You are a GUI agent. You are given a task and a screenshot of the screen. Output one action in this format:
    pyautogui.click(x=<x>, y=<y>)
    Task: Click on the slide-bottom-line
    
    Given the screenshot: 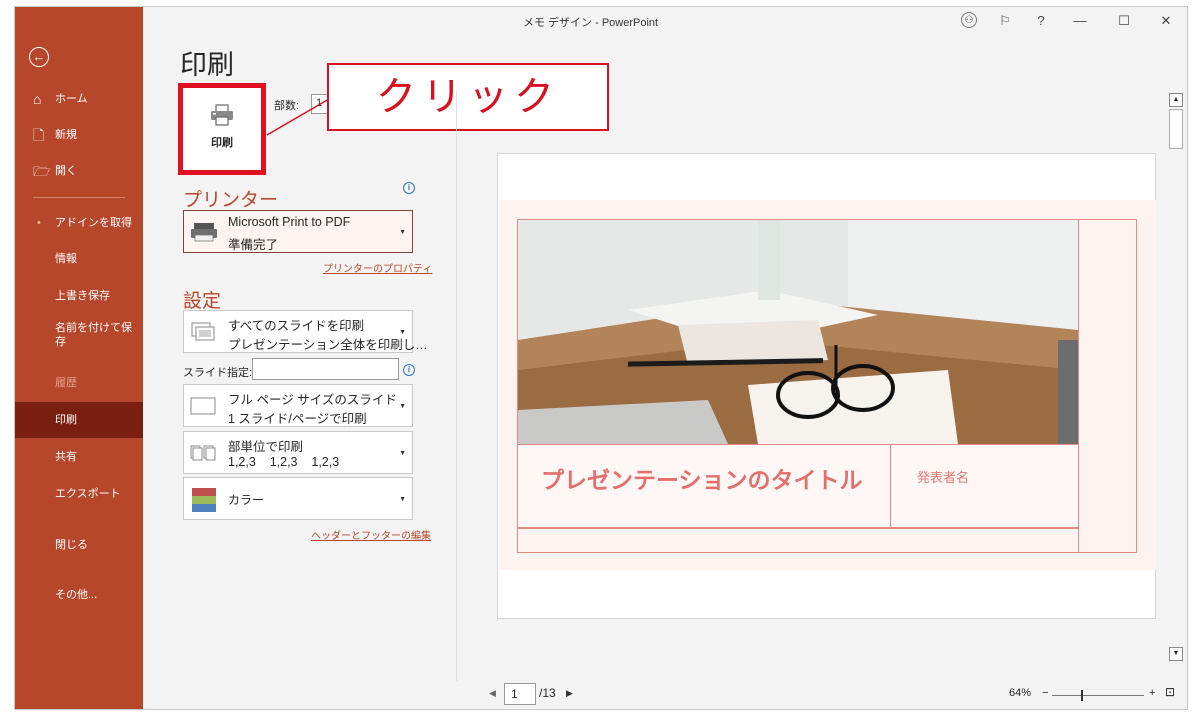 What is the action you would take?
    pyautogui.click(x=798, y=528)
    